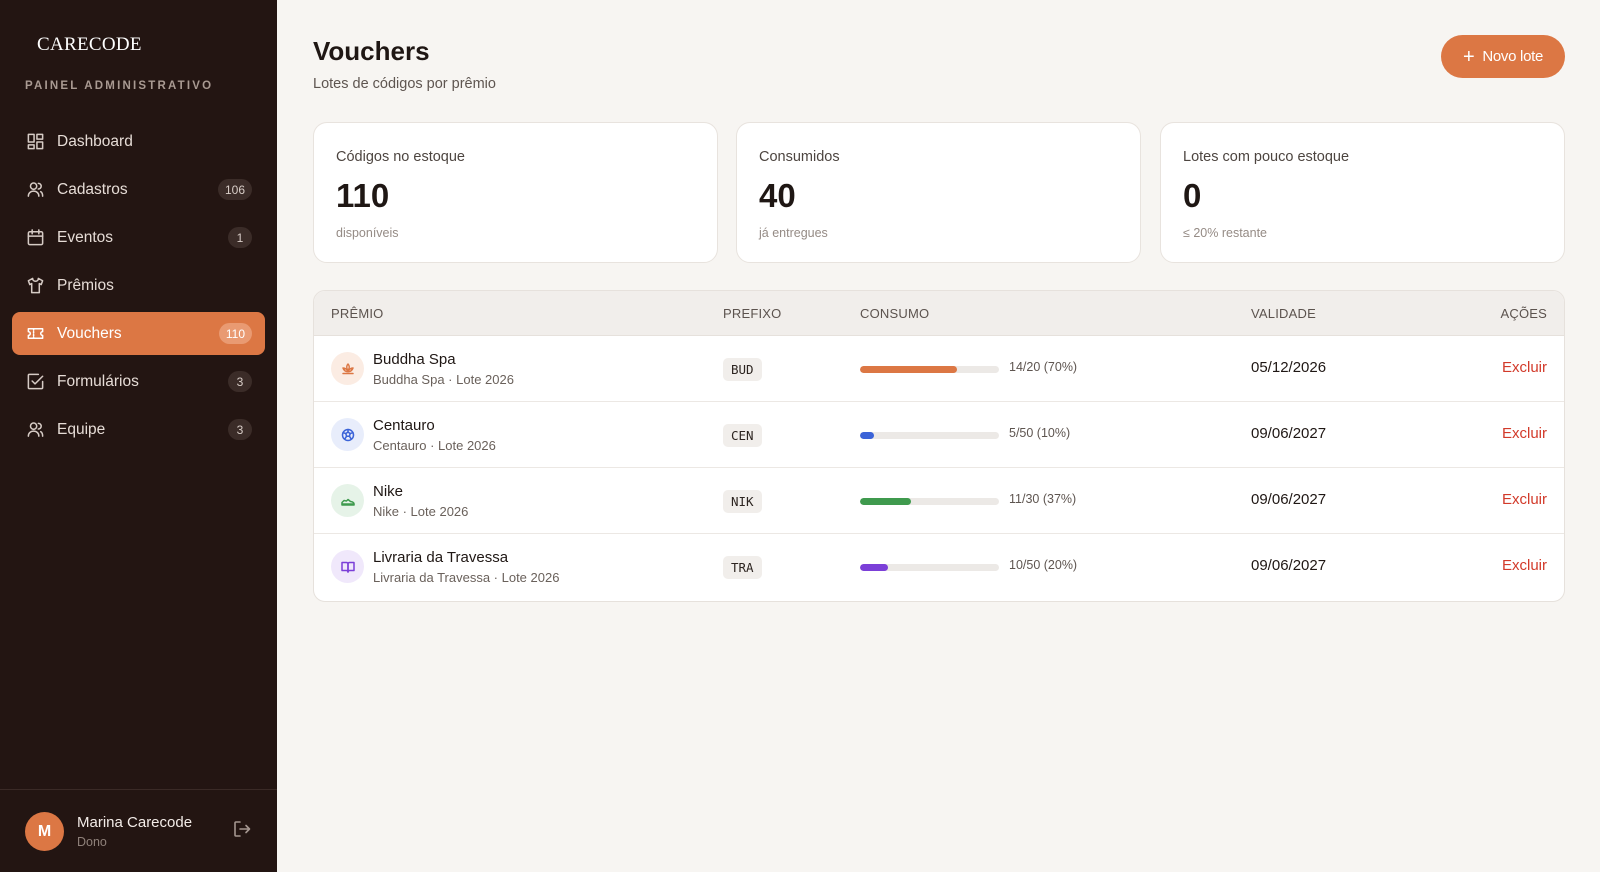 Image resolution: width=1600 pixels, height=872 pixels. What do you see at coordinates (357, 313) in the screenshot?
I see `column-header-prize: PRÊMIO` at bounding box center [357, 313].